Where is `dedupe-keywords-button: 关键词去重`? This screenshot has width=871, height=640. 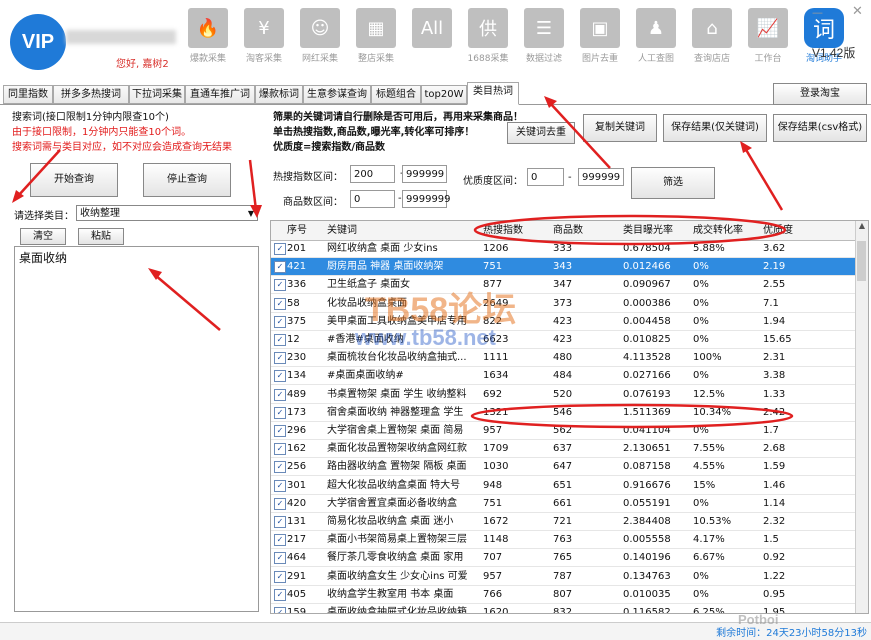 dedupe-keywords-button: 关键词去重 is located at coordinates (541, 133).